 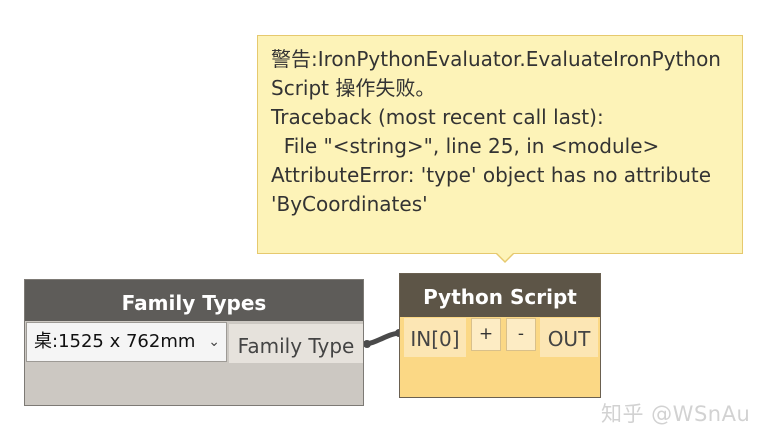 What do you see at coordinates (569, 337) in the screenshot?
I see `output-port-out: OUT` at bounding box center [569, 337].